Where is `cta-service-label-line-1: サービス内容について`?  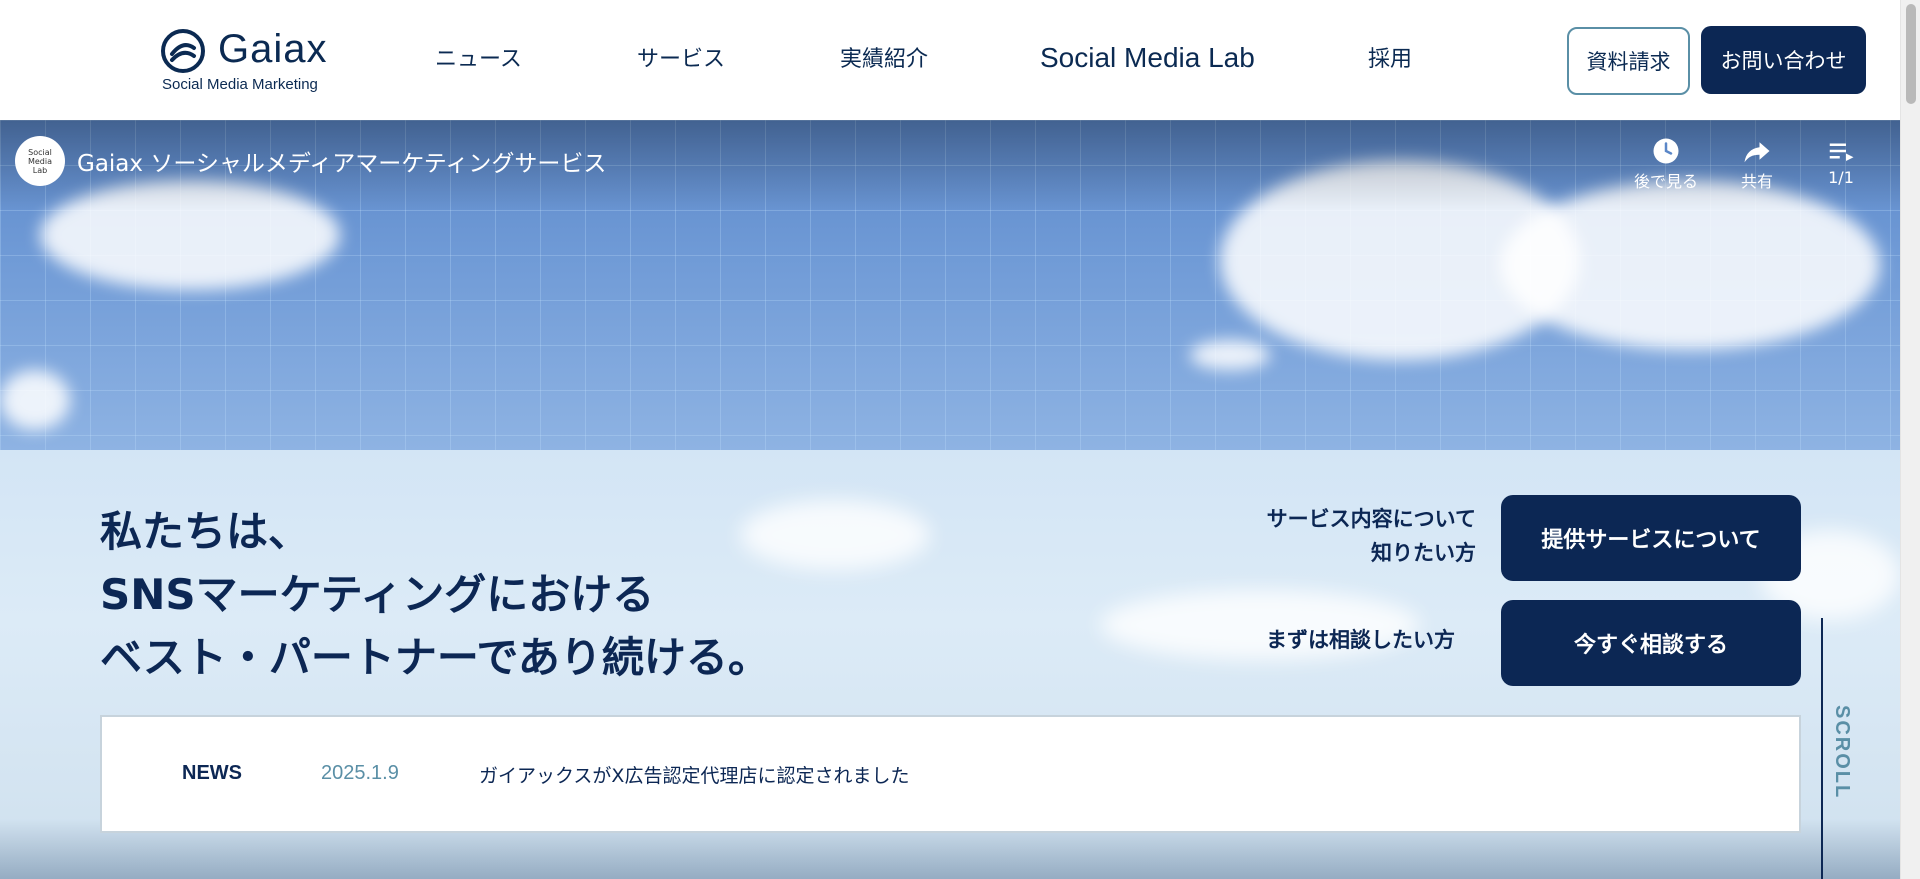 cta-service-label-line-1: サービス内容について is located at coordinates (1371, 519).